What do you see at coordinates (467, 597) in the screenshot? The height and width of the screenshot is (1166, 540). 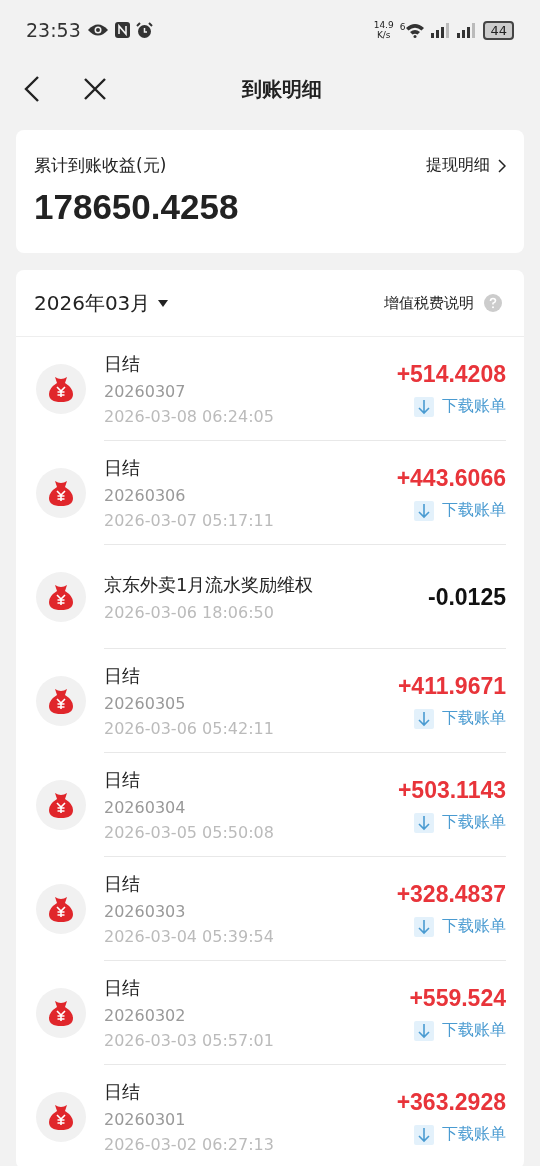 I see `entry-amount: -0.0125` at bounding box center [467, 597].